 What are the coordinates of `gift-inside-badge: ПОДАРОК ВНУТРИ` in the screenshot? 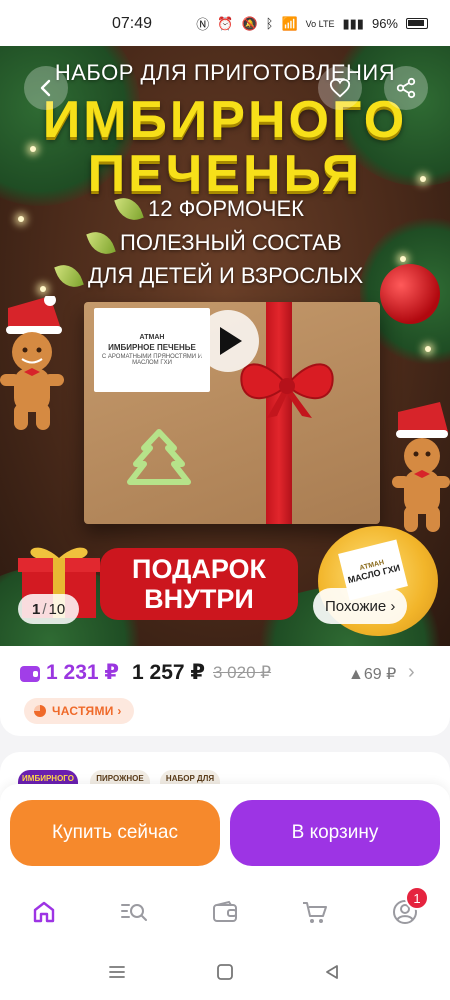 It's located at (199, 584).